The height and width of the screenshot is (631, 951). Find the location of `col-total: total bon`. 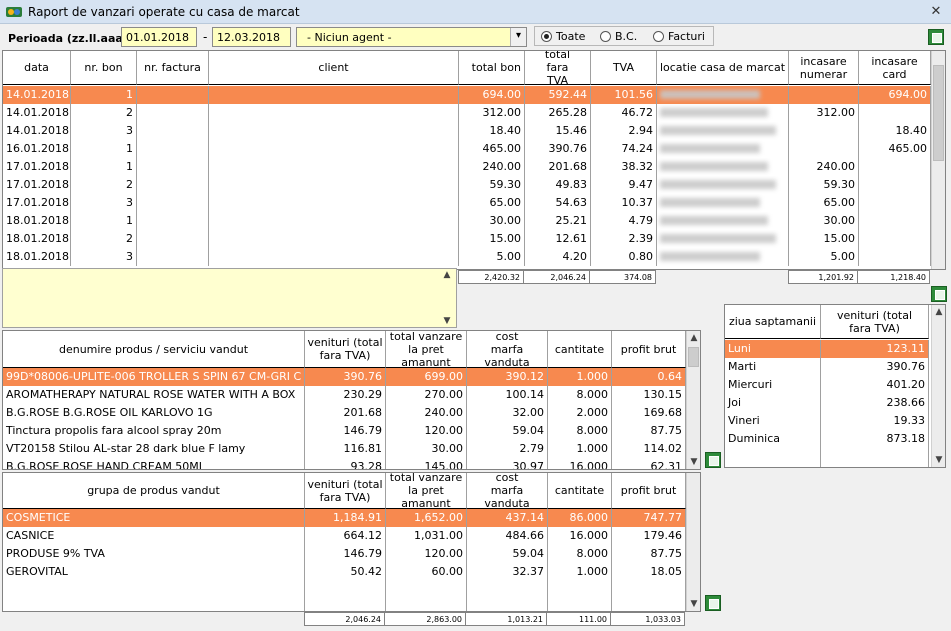

col-total: total bon is located at coordinates (492, 68).